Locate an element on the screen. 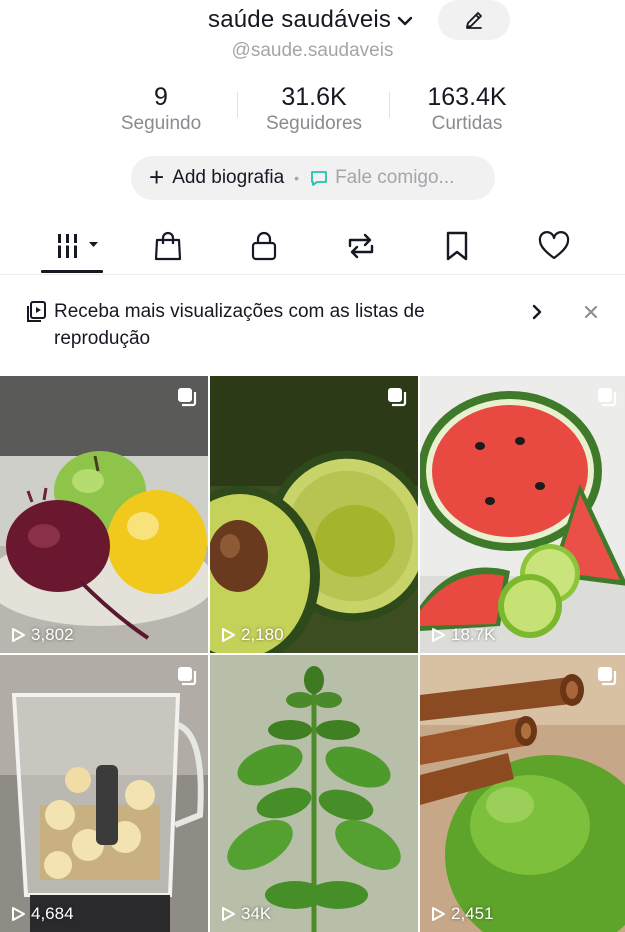 This screenshot has height=932, width=625. profile-name: saúde saudáveis is located at coordinates (300, 19).